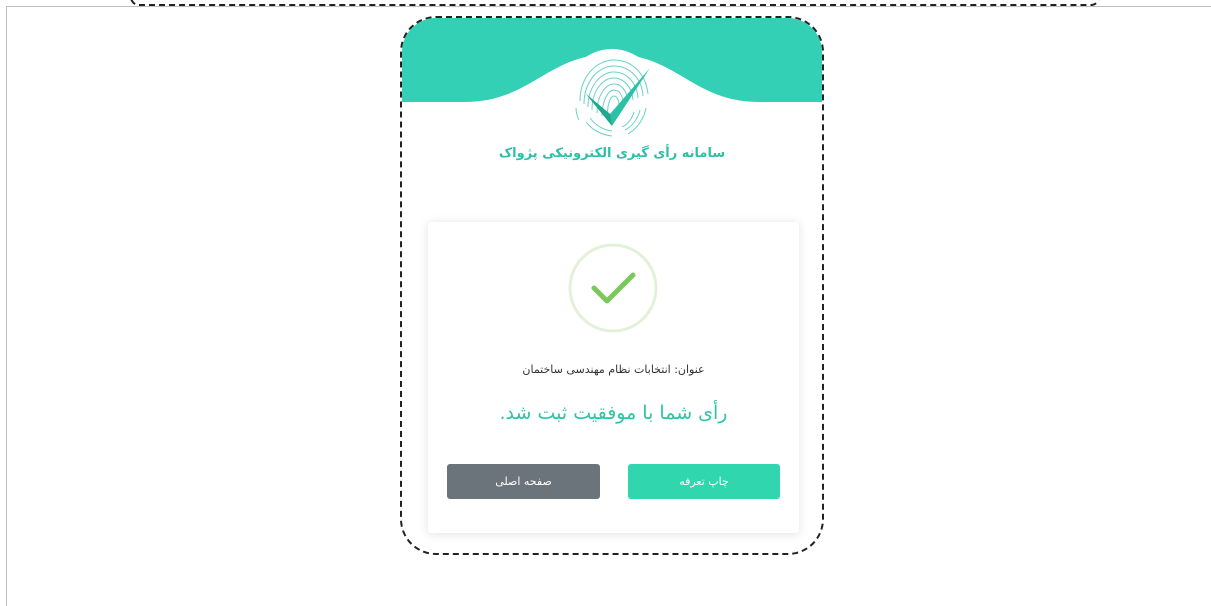  Describe the element at coordinates (612, 153) in the screenshot. I see `system-title: سامانه رأی گیری الکترونیکی پژواک` at that location.